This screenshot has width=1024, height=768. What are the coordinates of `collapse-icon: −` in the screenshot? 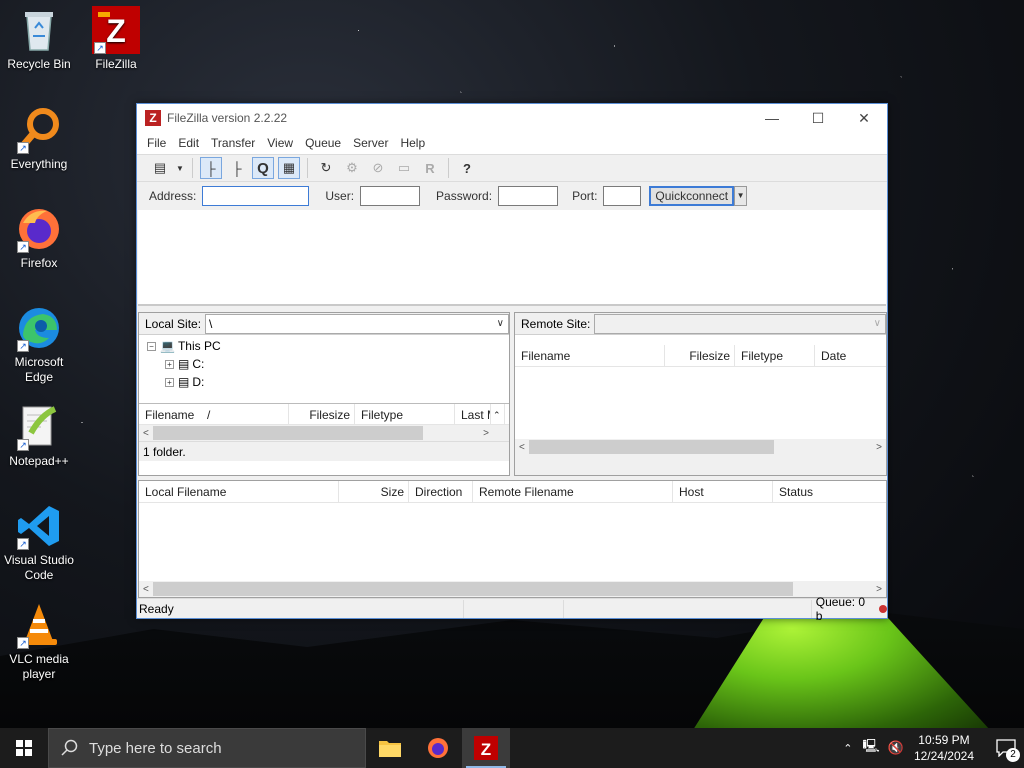 It's located at (151, 346).